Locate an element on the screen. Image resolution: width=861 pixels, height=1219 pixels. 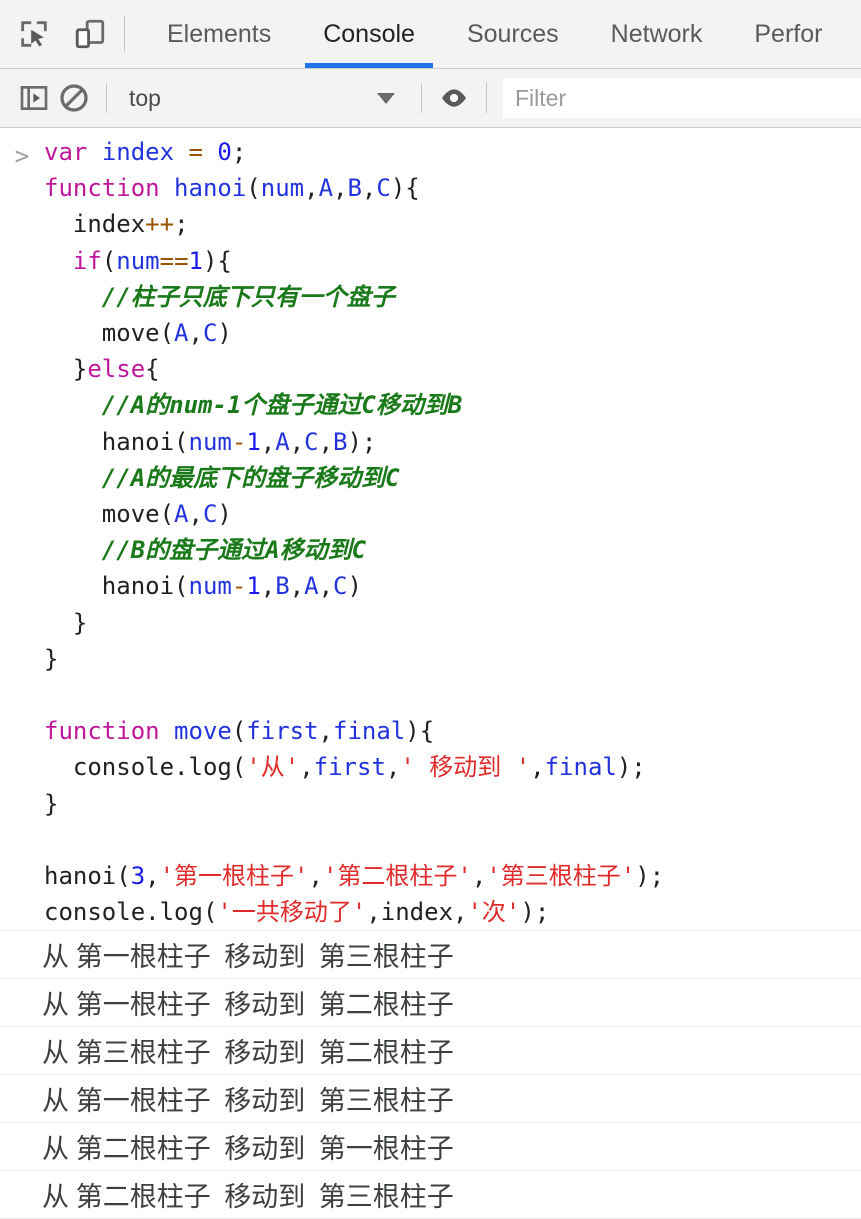
code-token: '次' is located at coordinates (494, 912).